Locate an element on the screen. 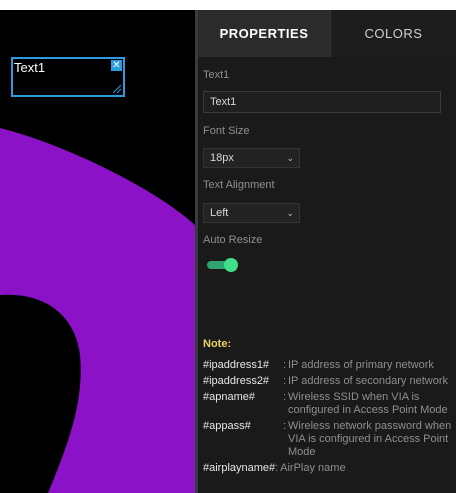 The image size is (456, 493). note-title: Note: is located at coordinates (217, 344).